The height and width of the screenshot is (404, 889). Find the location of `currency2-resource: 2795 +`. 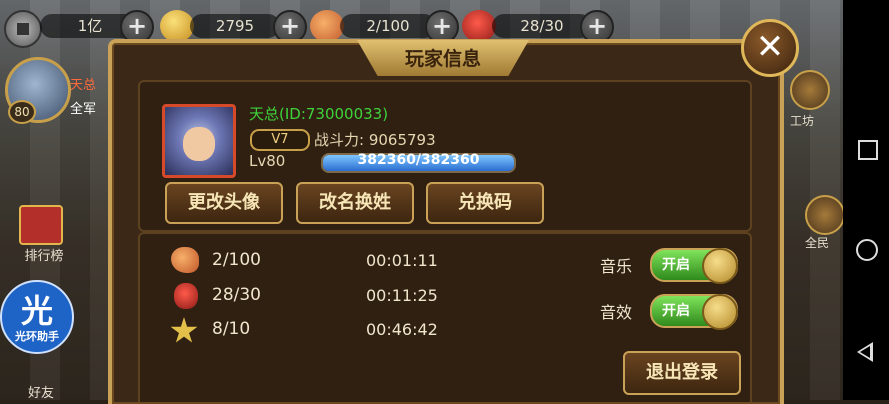

currency2-resource: 2795 + is located at coordinates (235, 27).